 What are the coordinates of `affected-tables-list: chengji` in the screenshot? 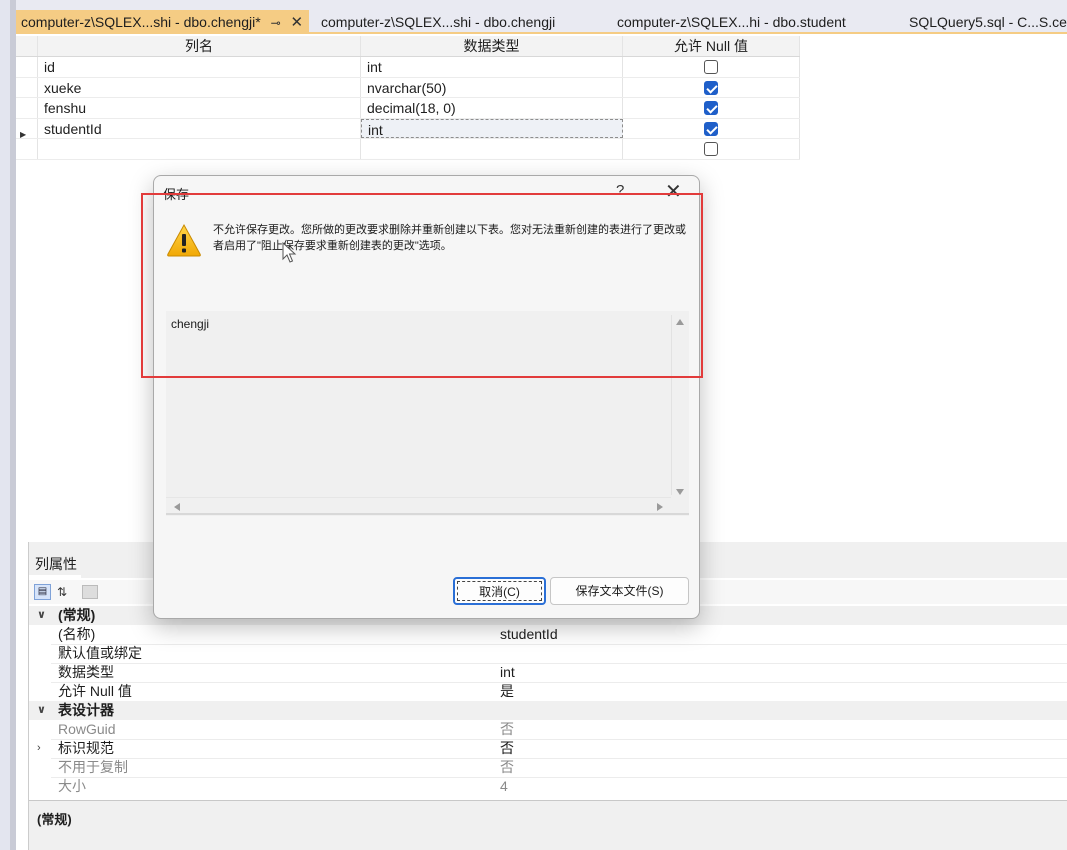 It's located at (427, 413).